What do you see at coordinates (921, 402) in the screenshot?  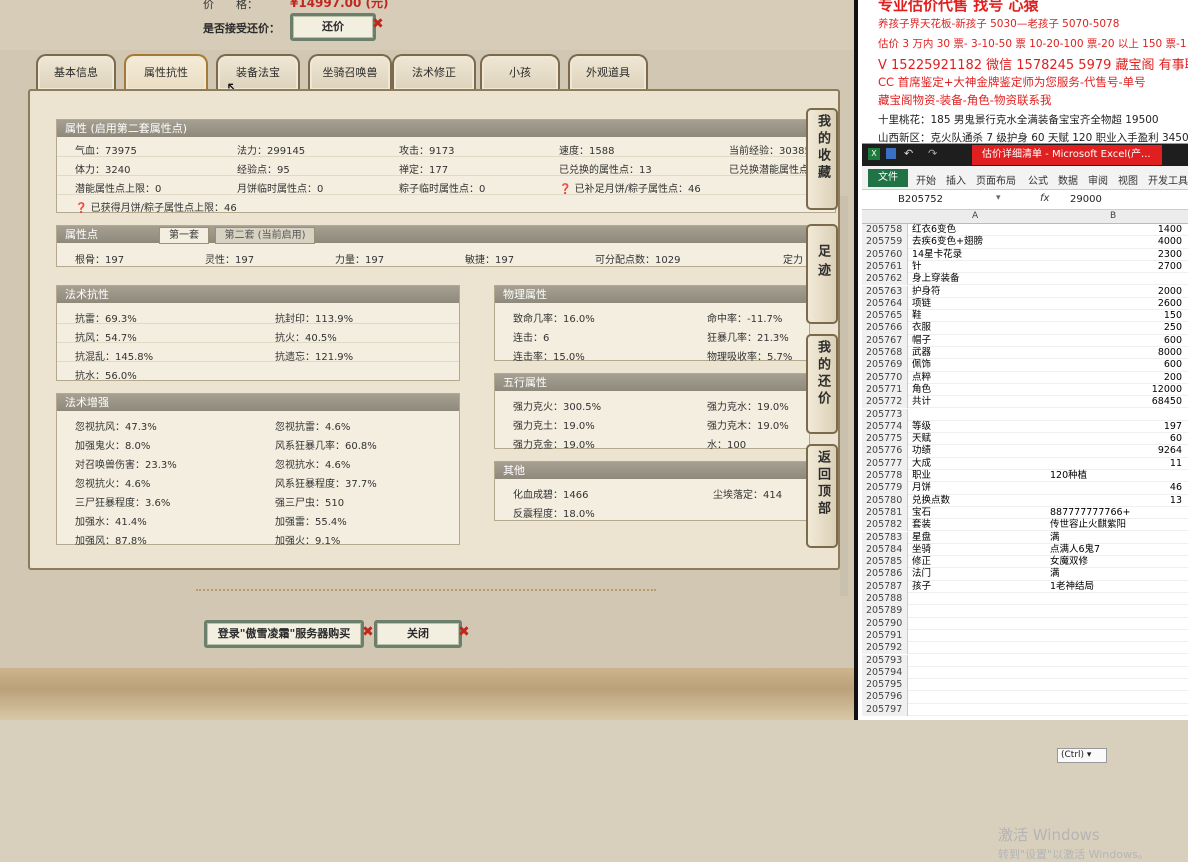 I see `cell-a: 共计` at bounding box center [921, 402].